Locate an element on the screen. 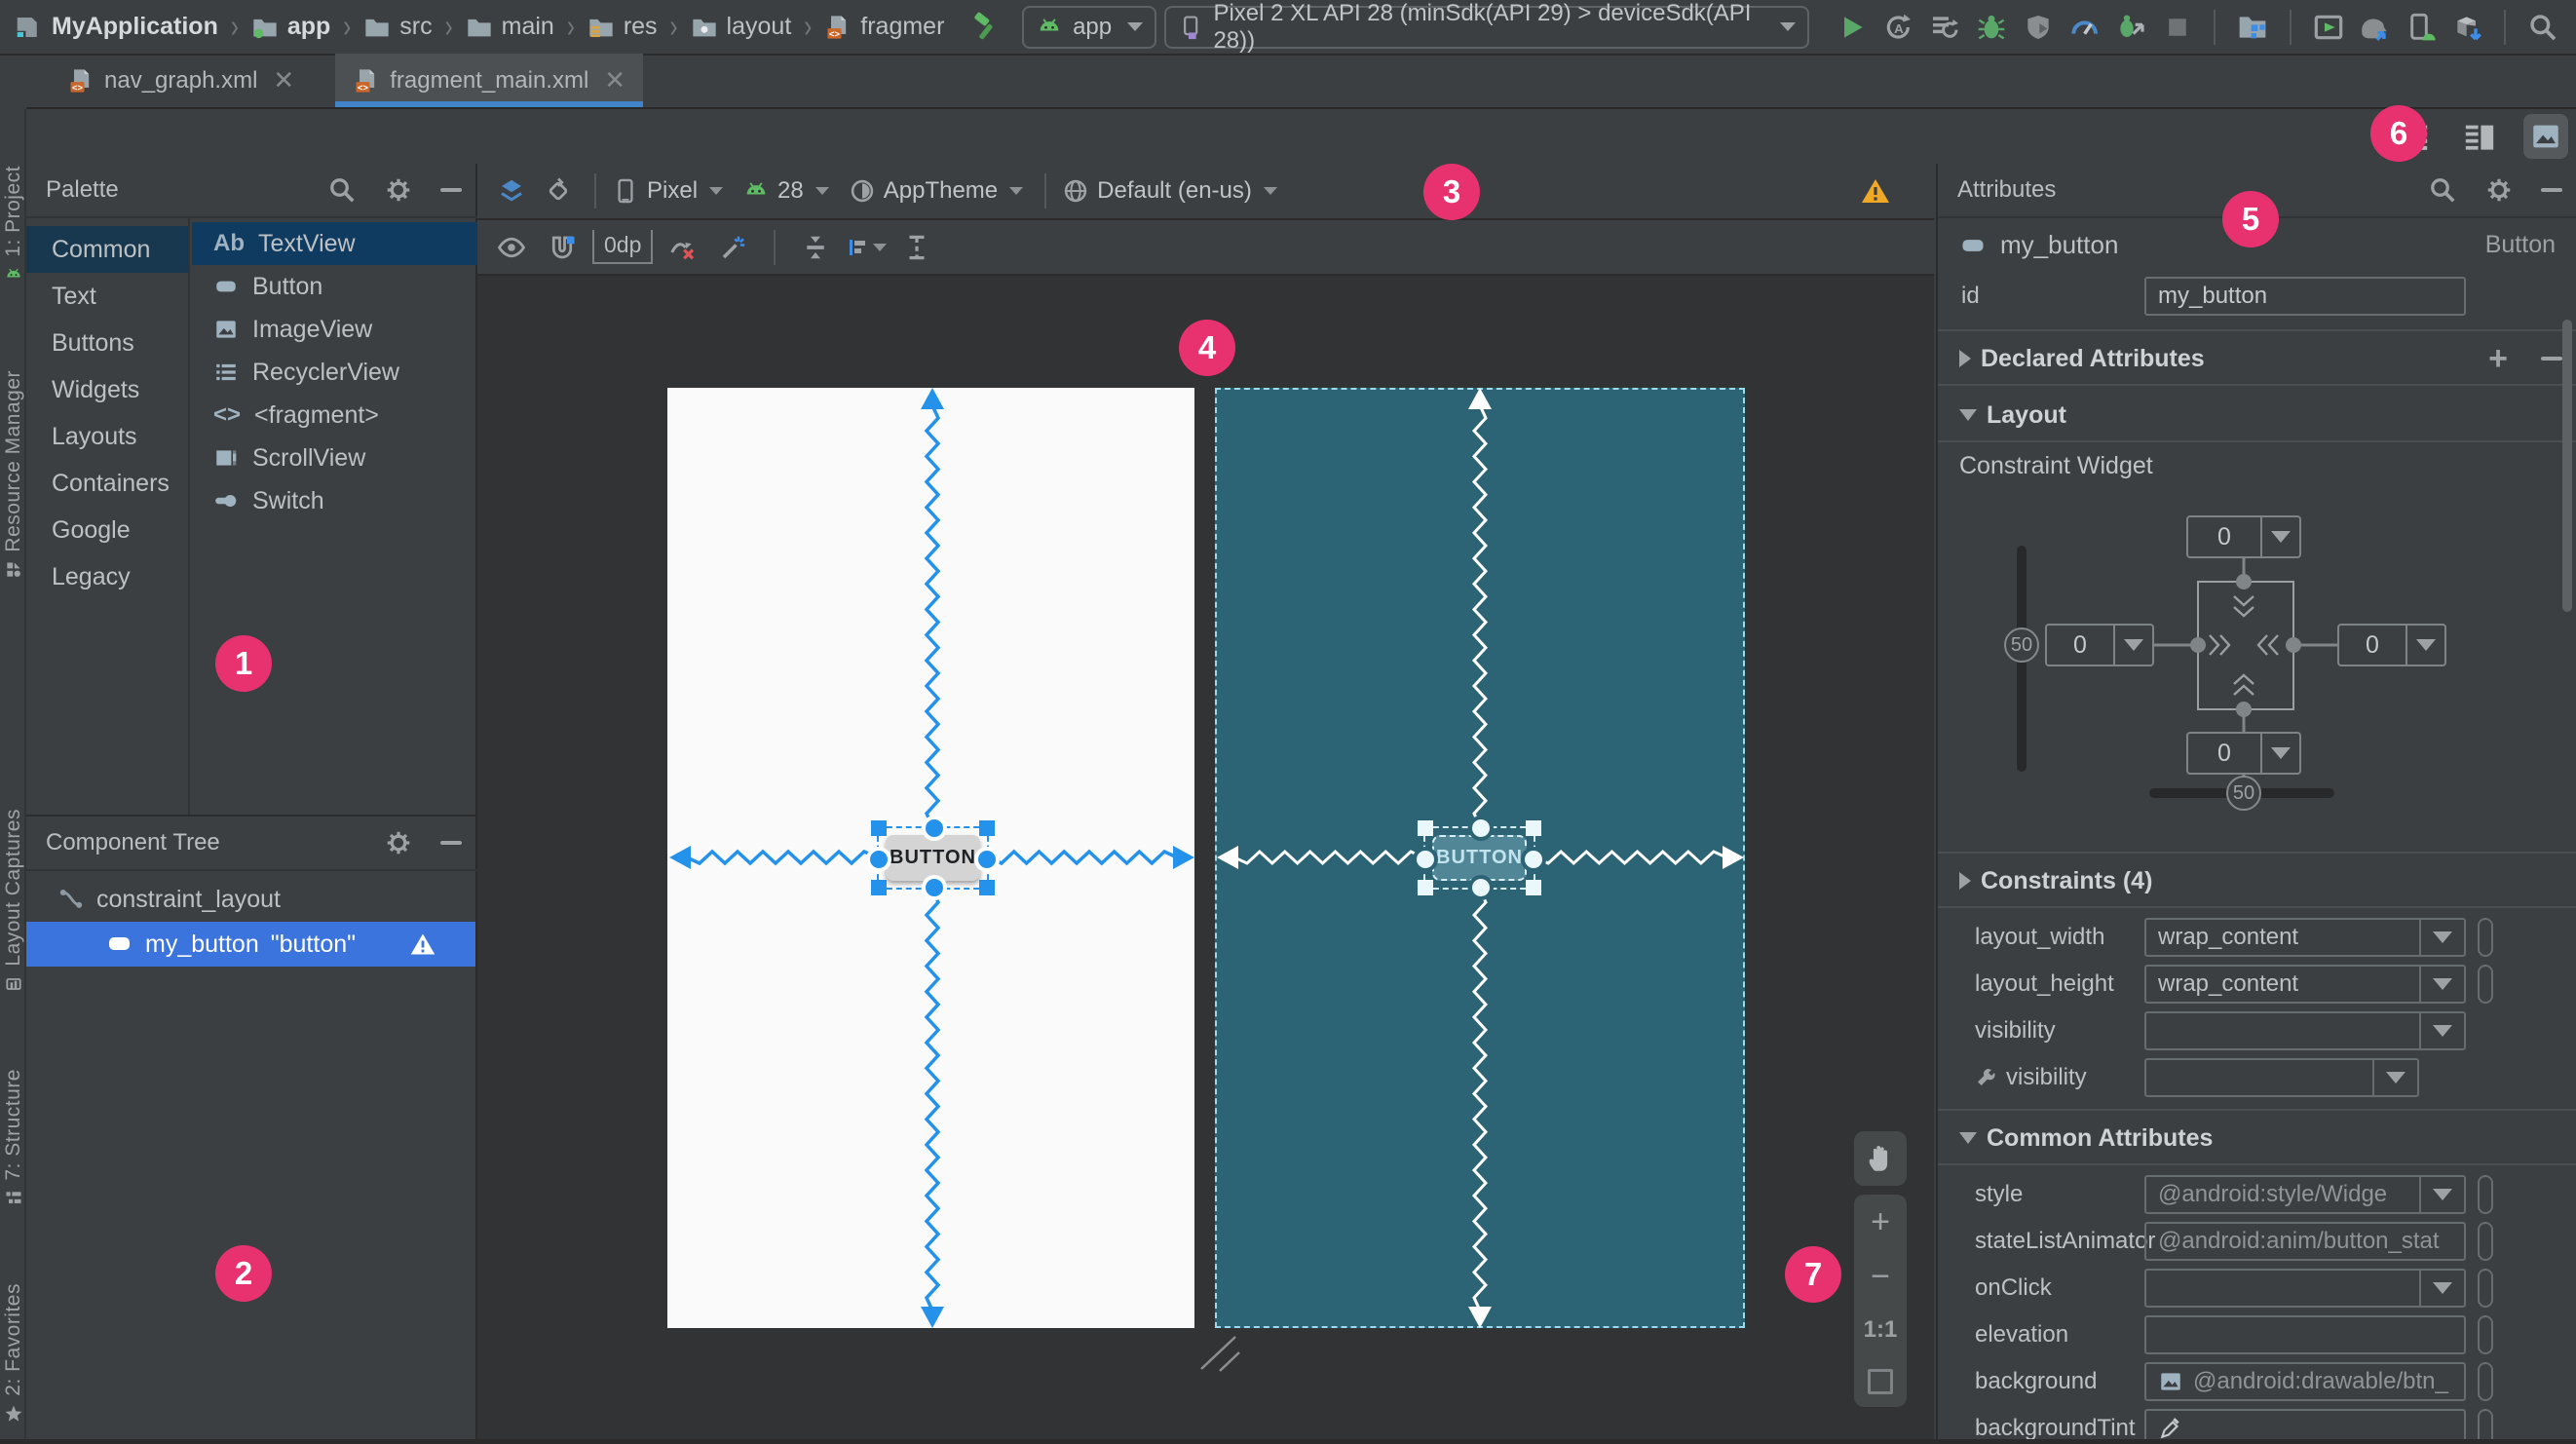 This screenshot has height=1444, width=2576. device-menu: Pixel is located at coordinates (668, 191).